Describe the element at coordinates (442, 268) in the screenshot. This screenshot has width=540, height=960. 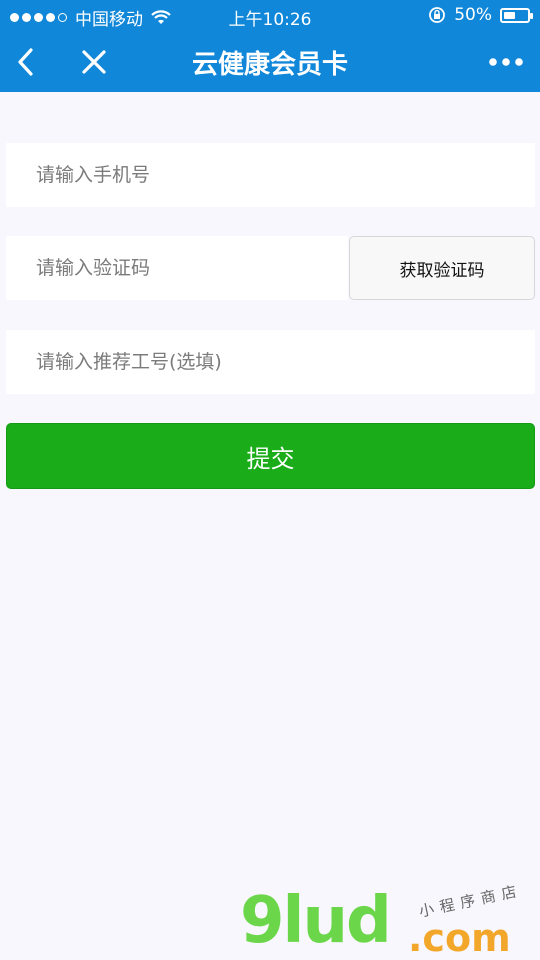
I see `get-code-button: 获取验证码` at that location.